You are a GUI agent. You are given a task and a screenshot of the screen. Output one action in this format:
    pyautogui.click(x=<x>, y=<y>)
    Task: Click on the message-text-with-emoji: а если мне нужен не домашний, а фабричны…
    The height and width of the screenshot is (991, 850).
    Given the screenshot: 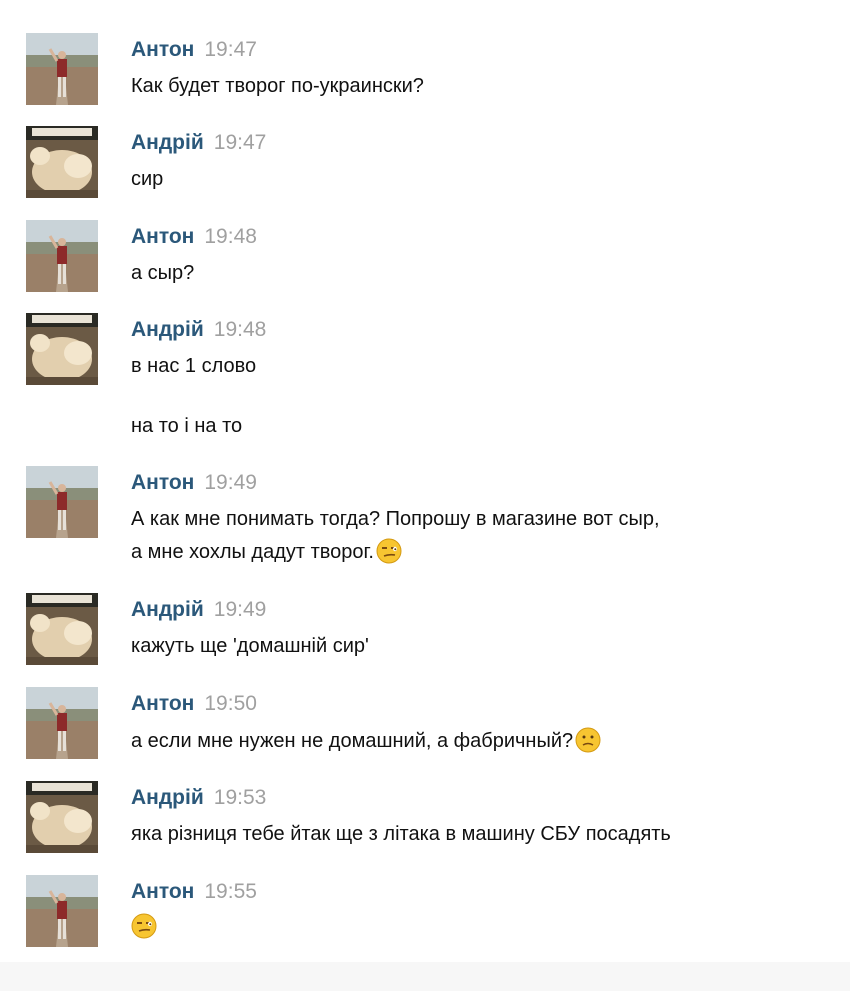 What is the action you would take?
    pyautogui.click(x=366, y=740)
    